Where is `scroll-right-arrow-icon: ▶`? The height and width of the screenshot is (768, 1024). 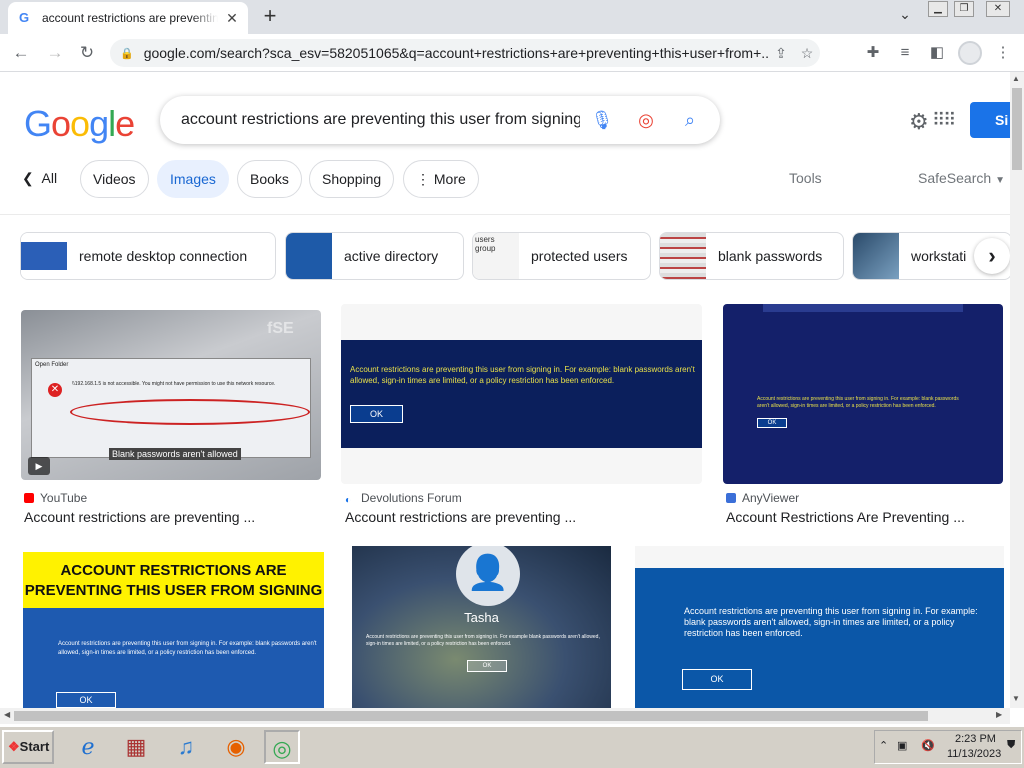
scroll-right-arrow-icon: ▶ is located at coordinates (999, 714).